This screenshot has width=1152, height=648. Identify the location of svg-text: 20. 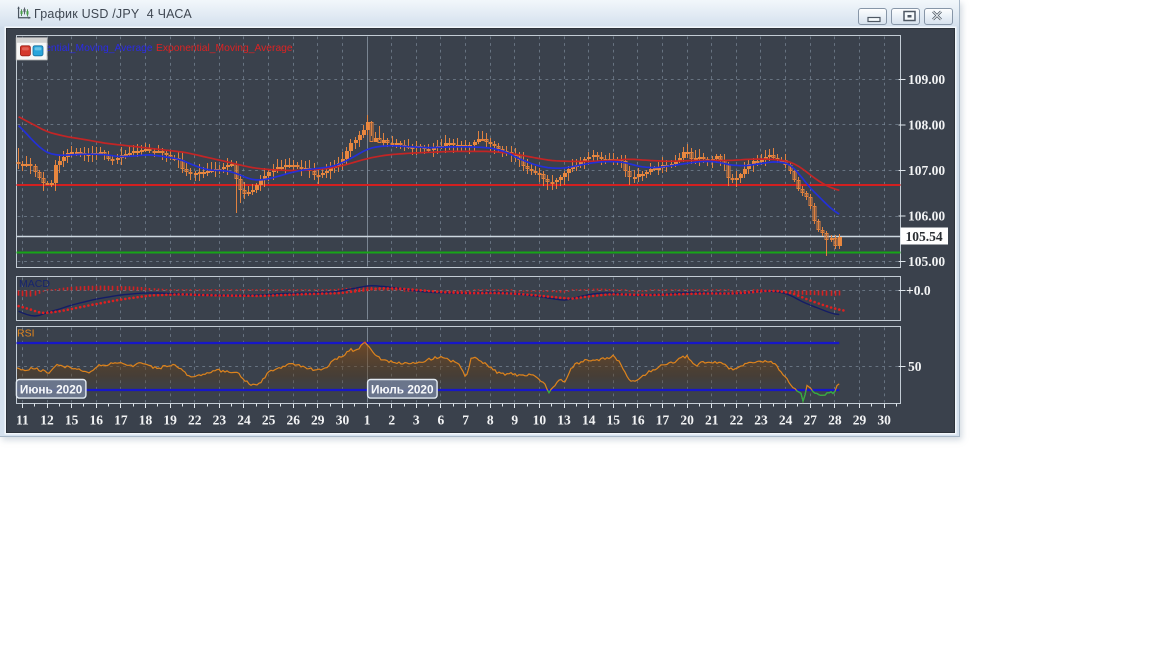
(687, 420).